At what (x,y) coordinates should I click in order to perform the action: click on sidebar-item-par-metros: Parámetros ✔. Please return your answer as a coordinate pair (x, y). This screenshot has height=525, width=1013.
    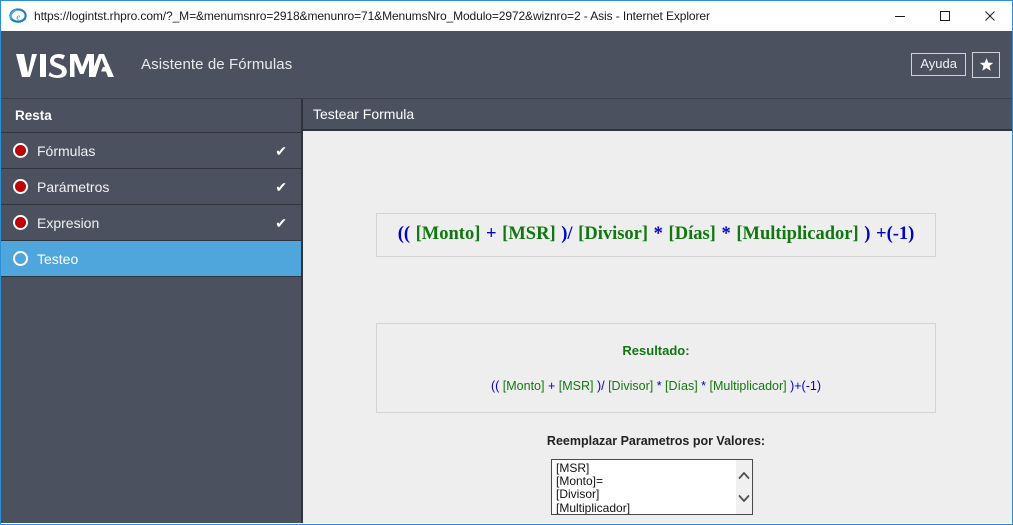
    Looking at the image, I should click on (151, 187).